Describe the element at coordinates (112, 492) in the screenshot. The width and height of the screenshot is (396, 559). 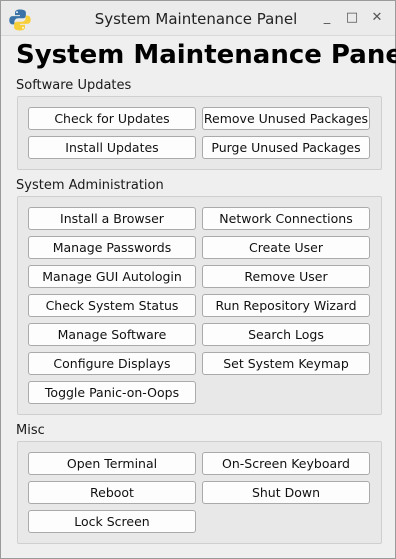
I see `reboot-button: Reboot` at that location.